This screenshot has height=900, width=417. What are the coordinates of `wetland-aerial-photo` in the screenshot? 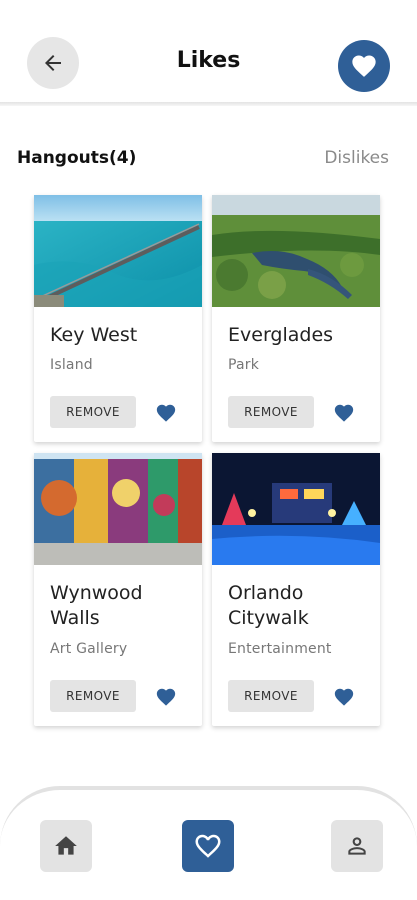 It's located at (296, 251).